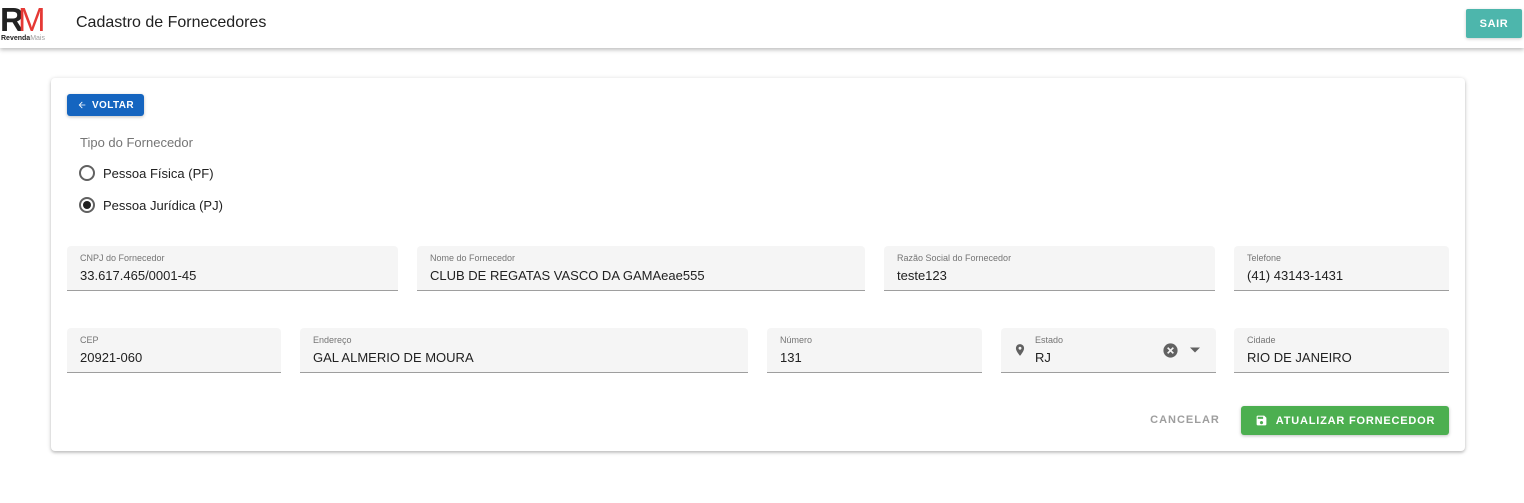  I want to click on supplier-name-field-label: Nome do Fornecedor, so click(473, 258).